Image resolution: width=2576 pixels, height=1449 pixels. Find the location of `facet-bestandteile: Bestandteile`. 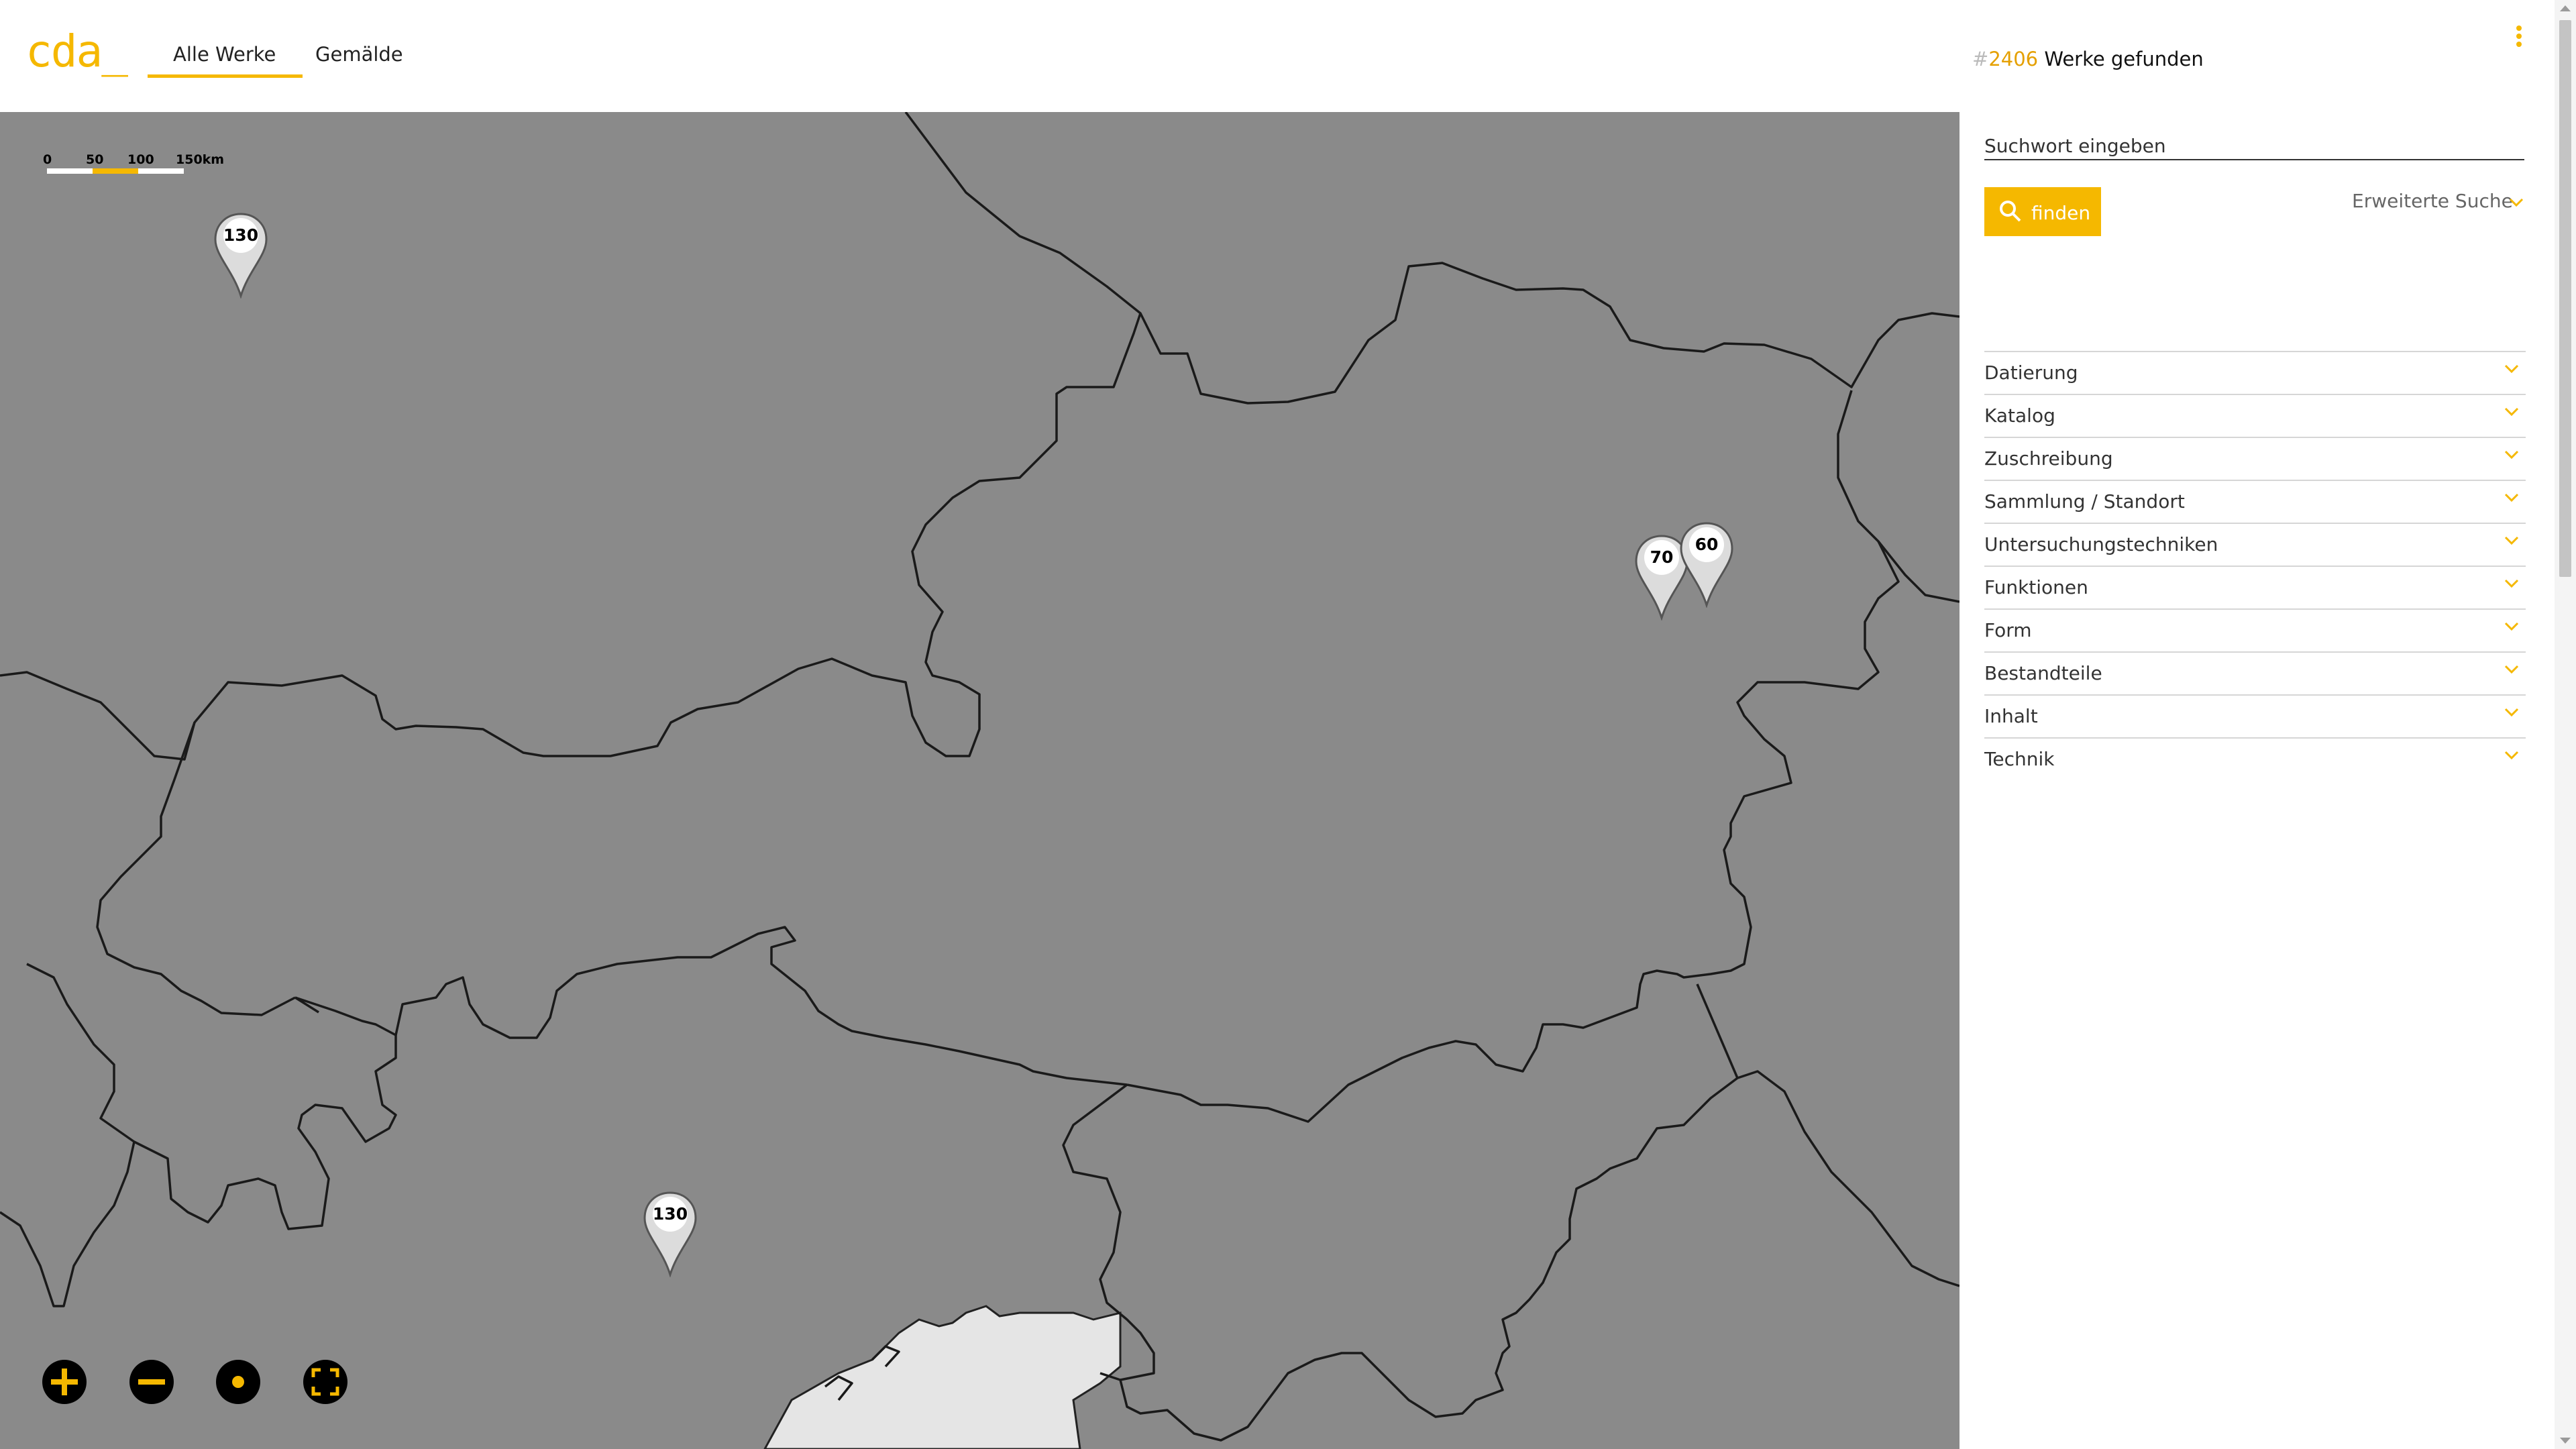

facet-bestandteile: Bestandteile is located at coordinates (2255, 672).